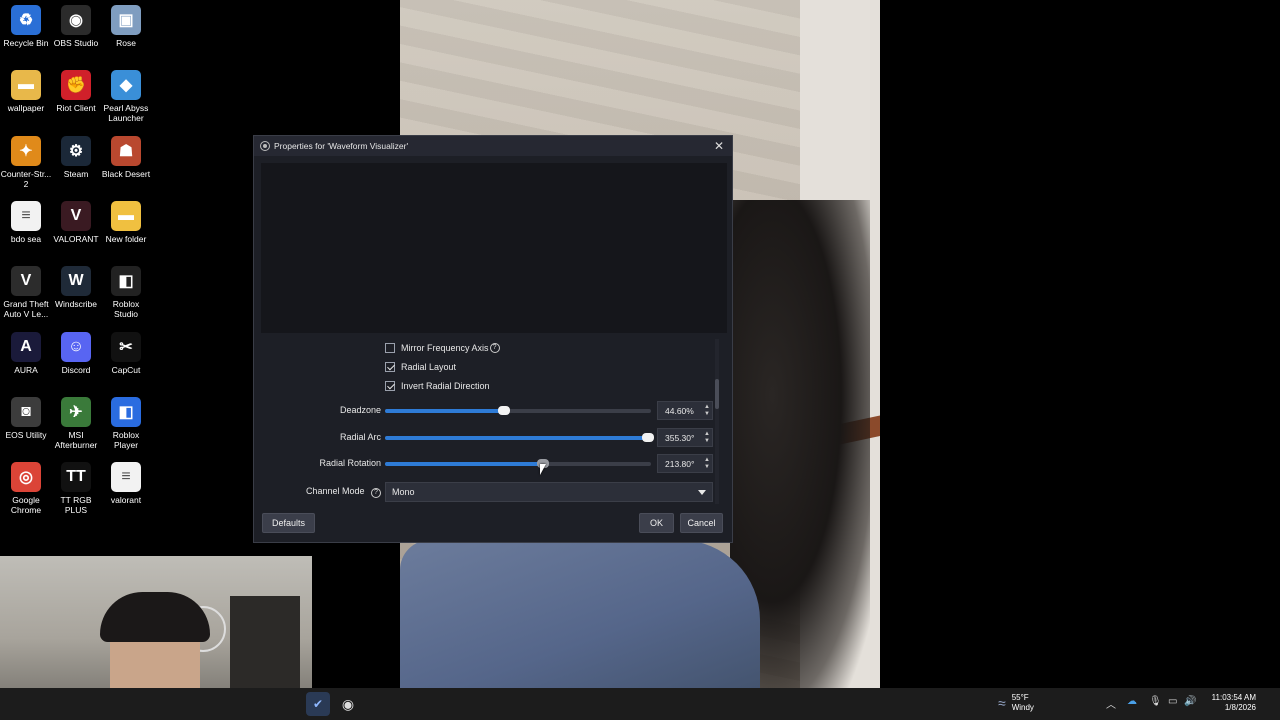 This screenshot has height=720, width=1280. I want to click on close-icon: ✕, so click(719, 146).